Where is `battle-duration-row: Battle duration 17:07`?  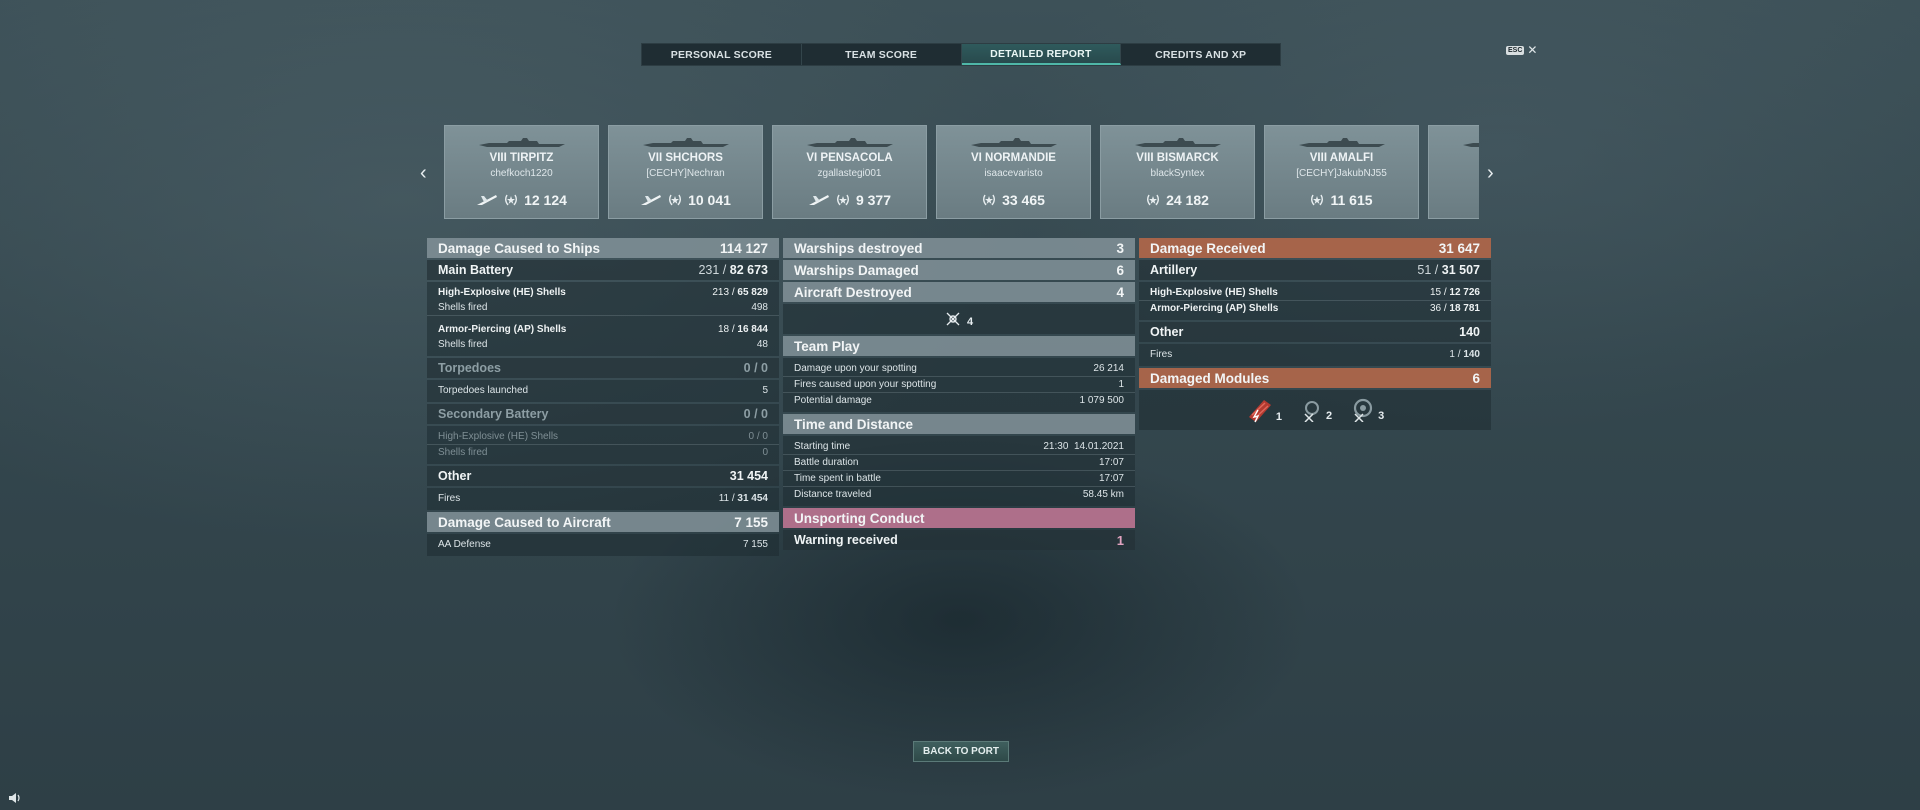
battle-duration-row: Battle duration 17:07 is located at coordinates (959, 463).